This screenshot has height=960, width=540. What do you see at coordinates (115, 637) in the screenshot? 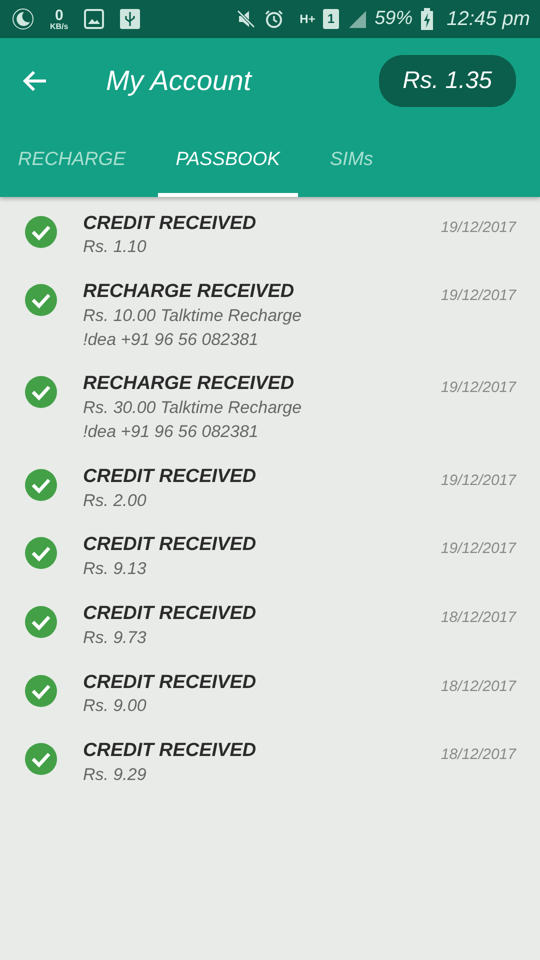
I see `transaction-detail: Rs. 9.73` at bounding box center [115, 637].